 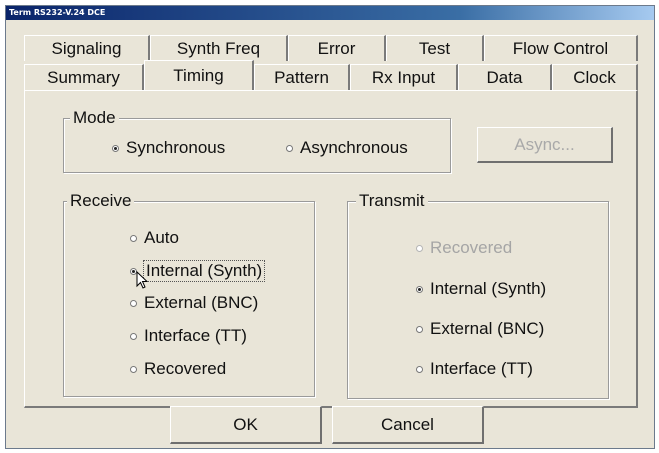 I want to click on tab-summary: Summary, so click(x=84, y=77).